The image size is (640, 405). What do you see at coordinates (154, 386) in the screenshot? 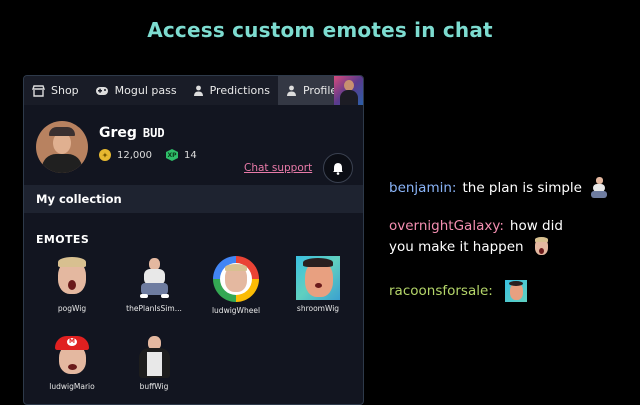
I see `emote-label: buffWig` at bounding box center [154, 386].